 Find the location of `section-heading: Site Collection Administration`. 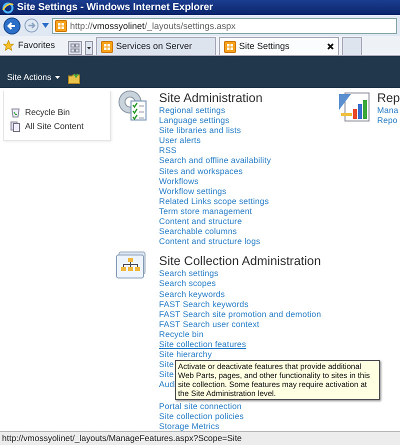

section-heading: Site Collection Administration is located at coordinates (240, 261).